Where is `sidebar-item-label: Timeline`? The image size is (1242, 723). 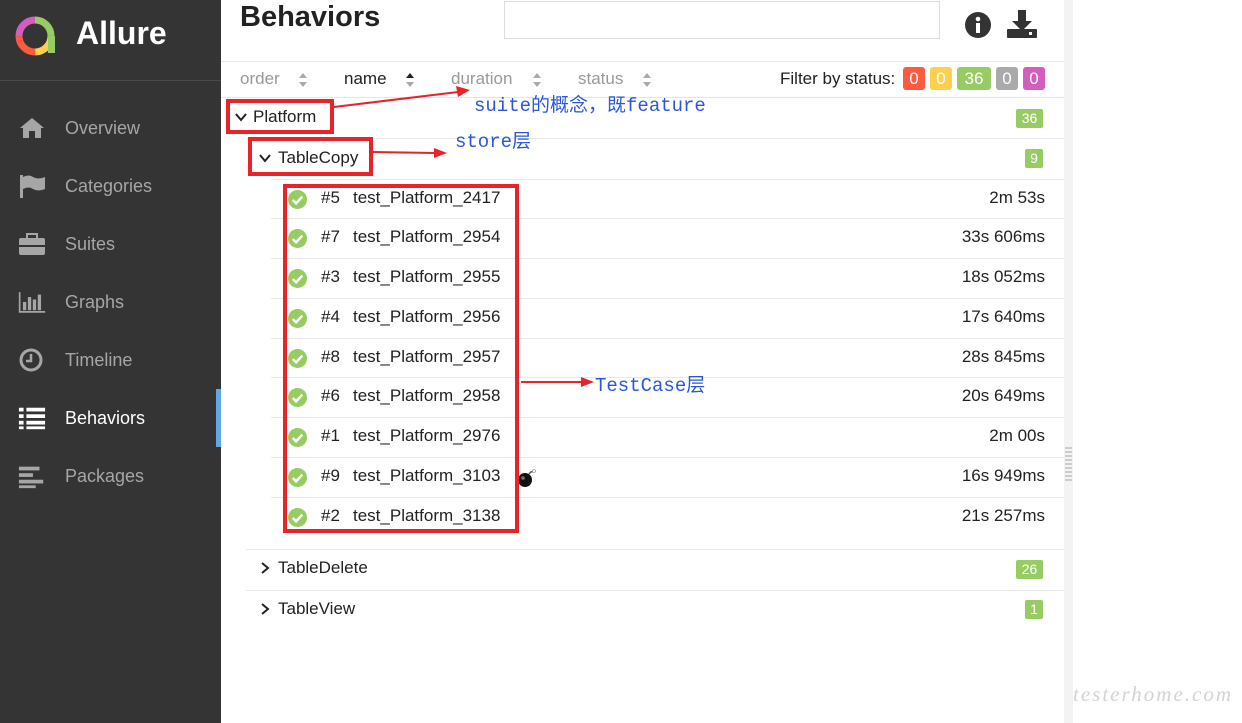 sidebar-item-label: Timeline is located at coordinates (99, 360).